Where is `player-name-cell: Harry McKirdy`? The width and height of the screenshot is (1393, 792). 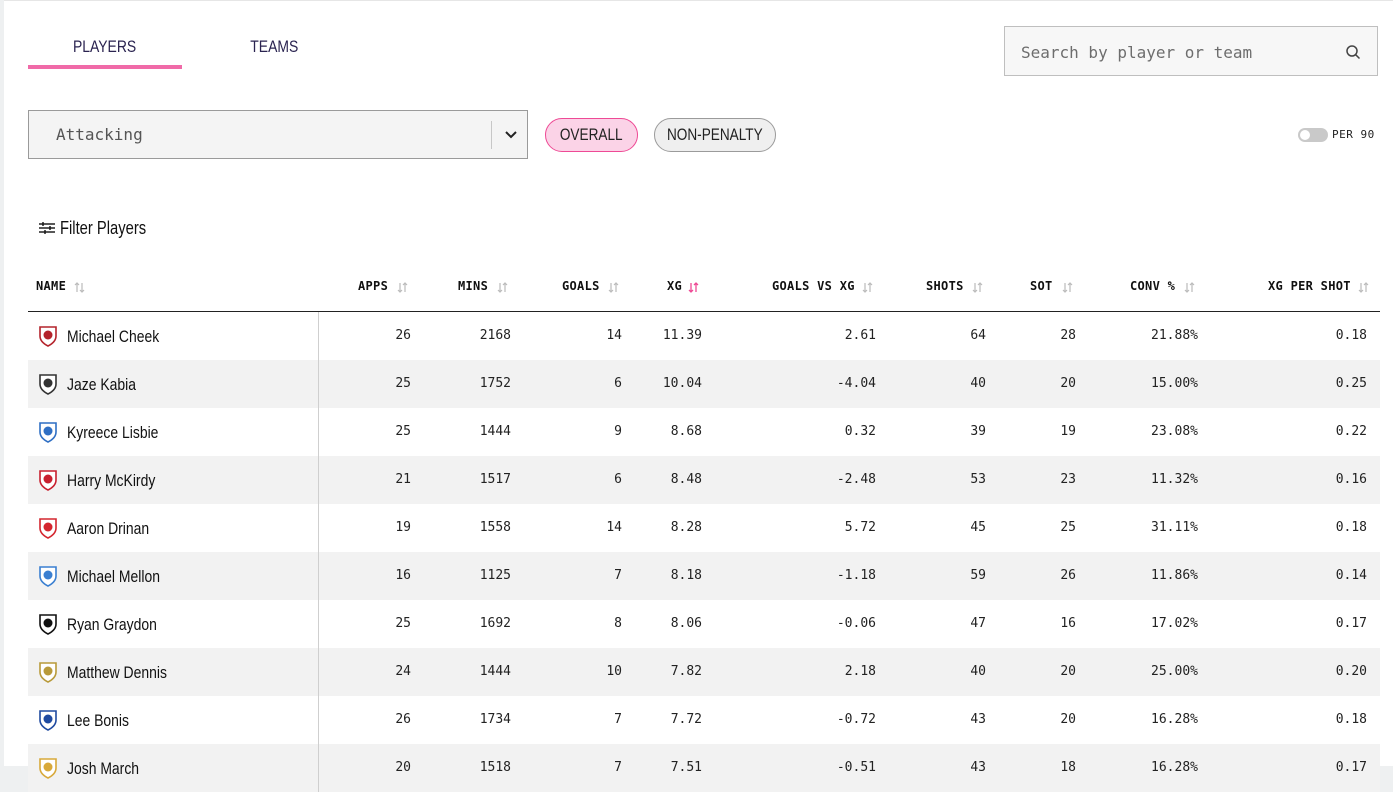 player-name-cell: Harry McKirdy is located at coordinates (173, 480).